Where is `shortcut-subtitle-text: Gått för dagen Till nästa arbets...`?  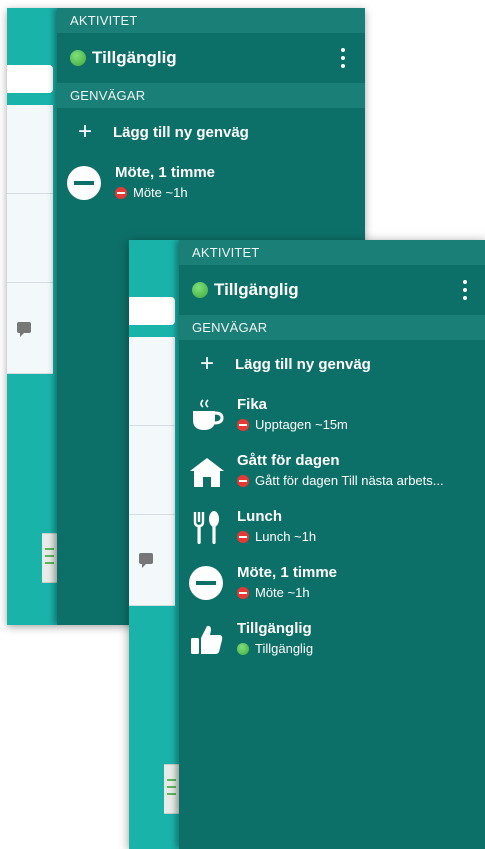
shortcut-subtitle-text: Gått för dagen Till nästa arbets... is located at coordinates (349, 480).